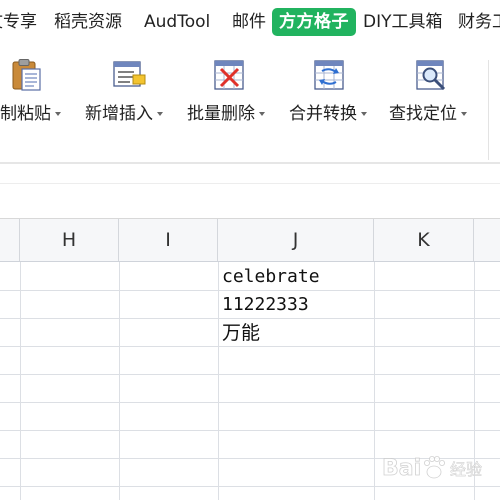  I want to click on cell-j3: 万能, so click(296, 332).